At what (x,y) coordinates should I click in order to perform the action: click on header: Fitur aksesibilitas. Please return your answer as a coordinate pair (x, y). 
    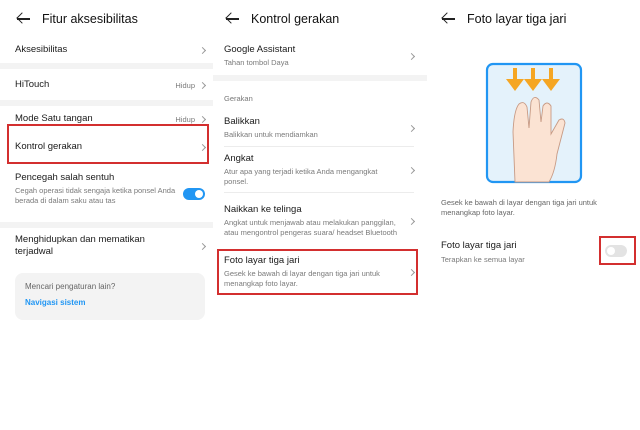
    Looking at the image, I should click on (106, 19).